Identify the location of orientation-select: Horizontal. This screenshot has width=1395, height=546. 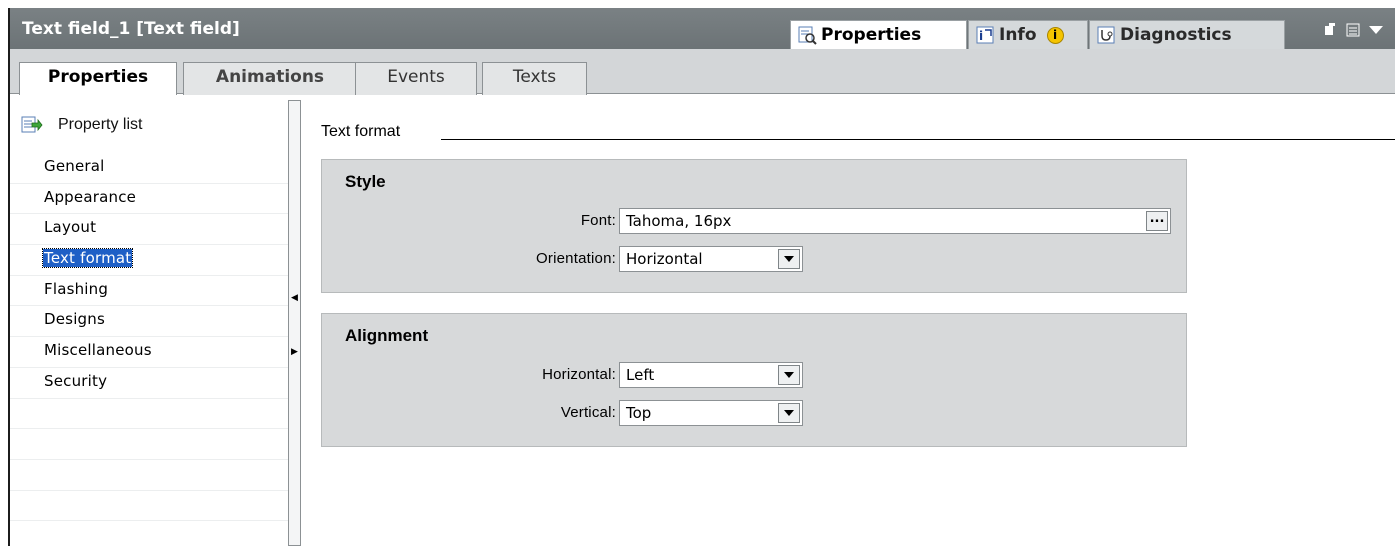
(711, 259).